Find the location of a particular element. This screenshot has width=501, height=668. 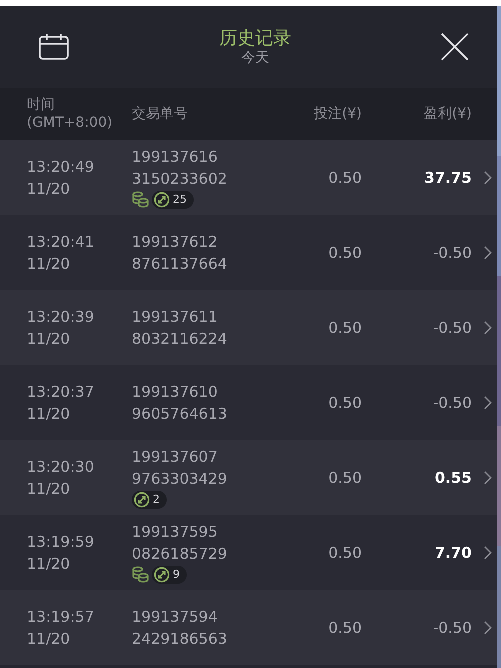

order-number: 199137610 is located at coordinates (175, 392).